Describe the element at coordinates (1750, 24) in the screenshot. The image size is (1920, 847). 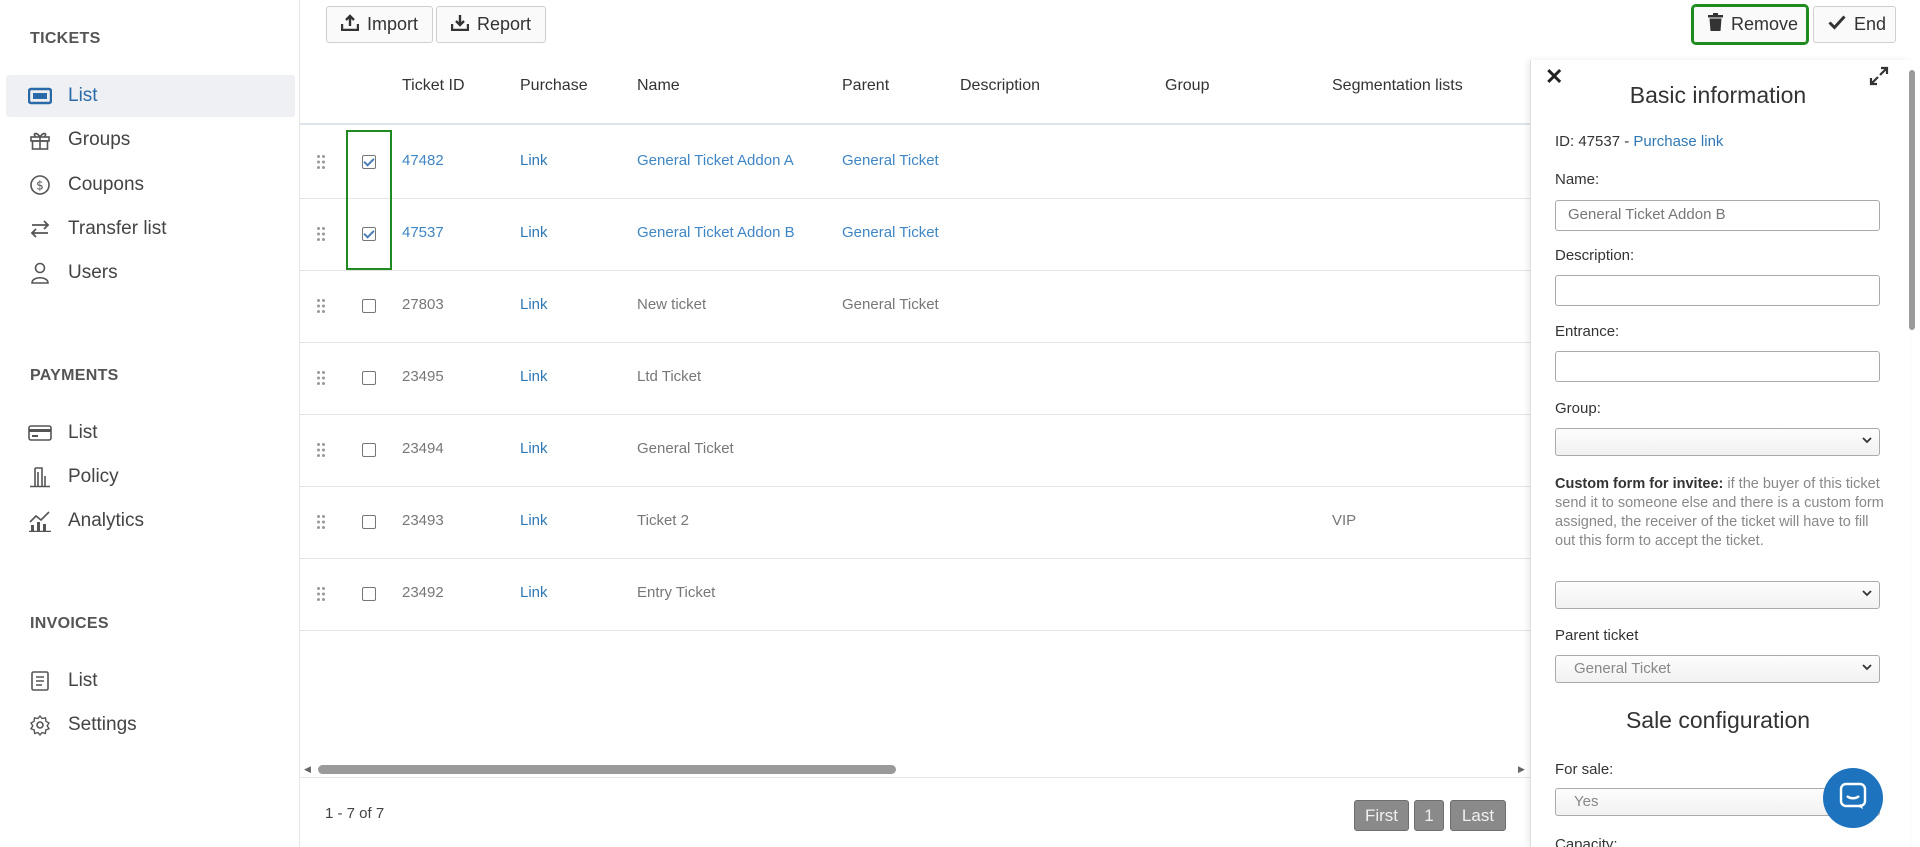
I see `remove-button: Remove` at that location.